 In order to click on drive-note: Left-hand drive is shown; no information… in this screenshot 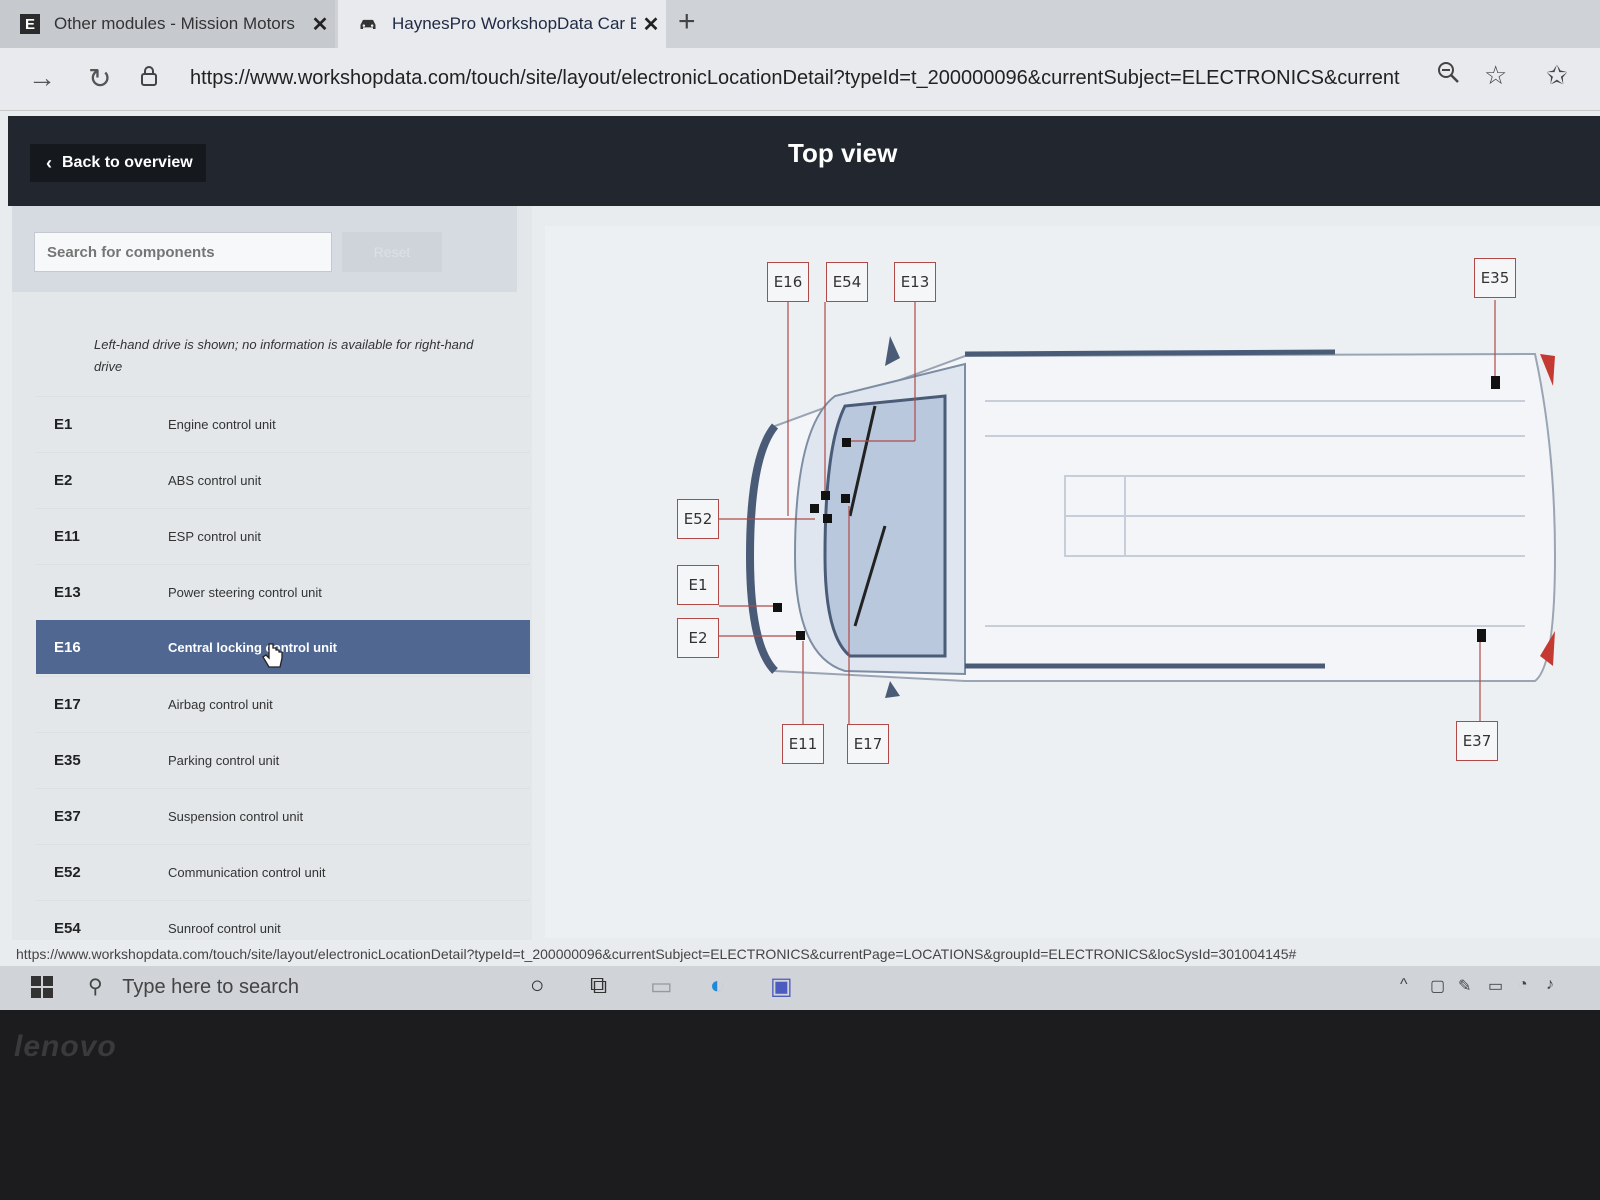, I will do `click(284, 355)`.